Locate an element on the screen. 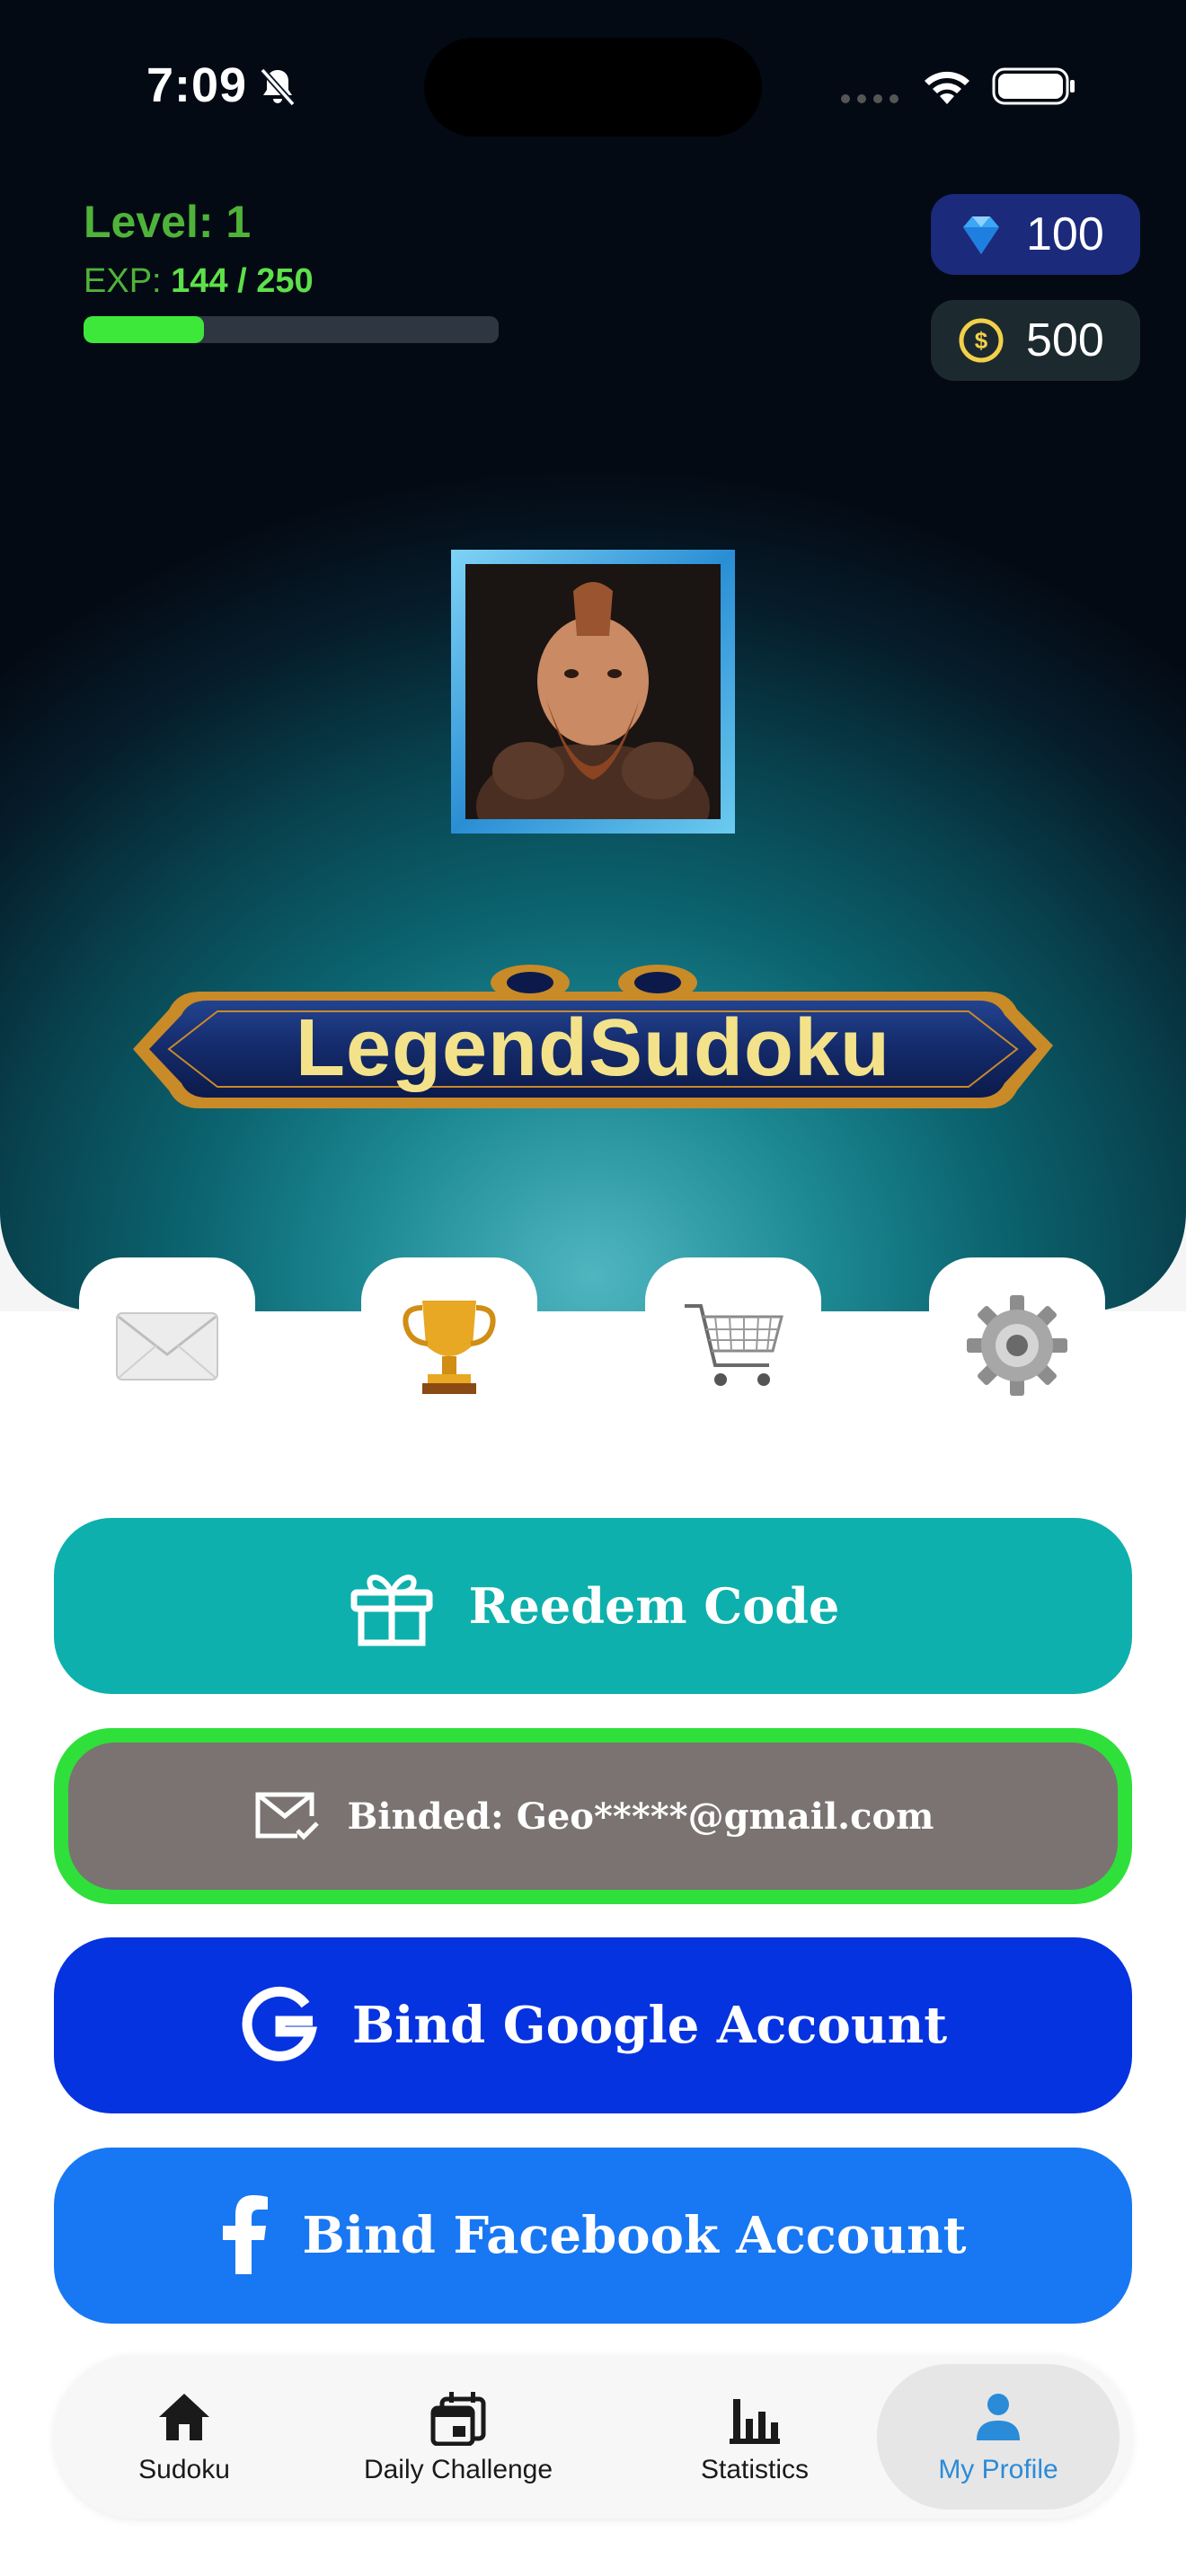 Image resolution: width=1186 pixels, height=2576 pixels. envelope-icon is located at coordinates (167, 1346).